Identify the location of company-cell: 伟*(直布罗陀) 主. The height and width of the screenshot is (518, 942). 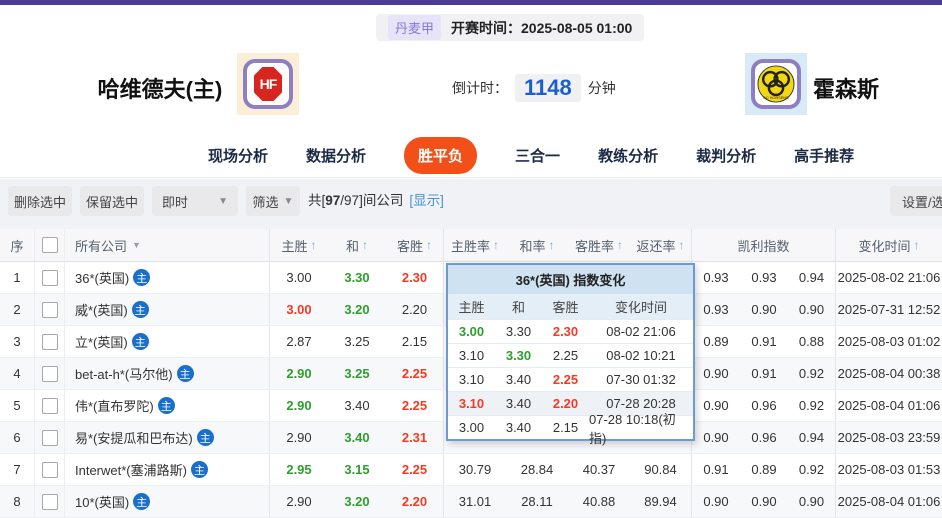
(167, 405).